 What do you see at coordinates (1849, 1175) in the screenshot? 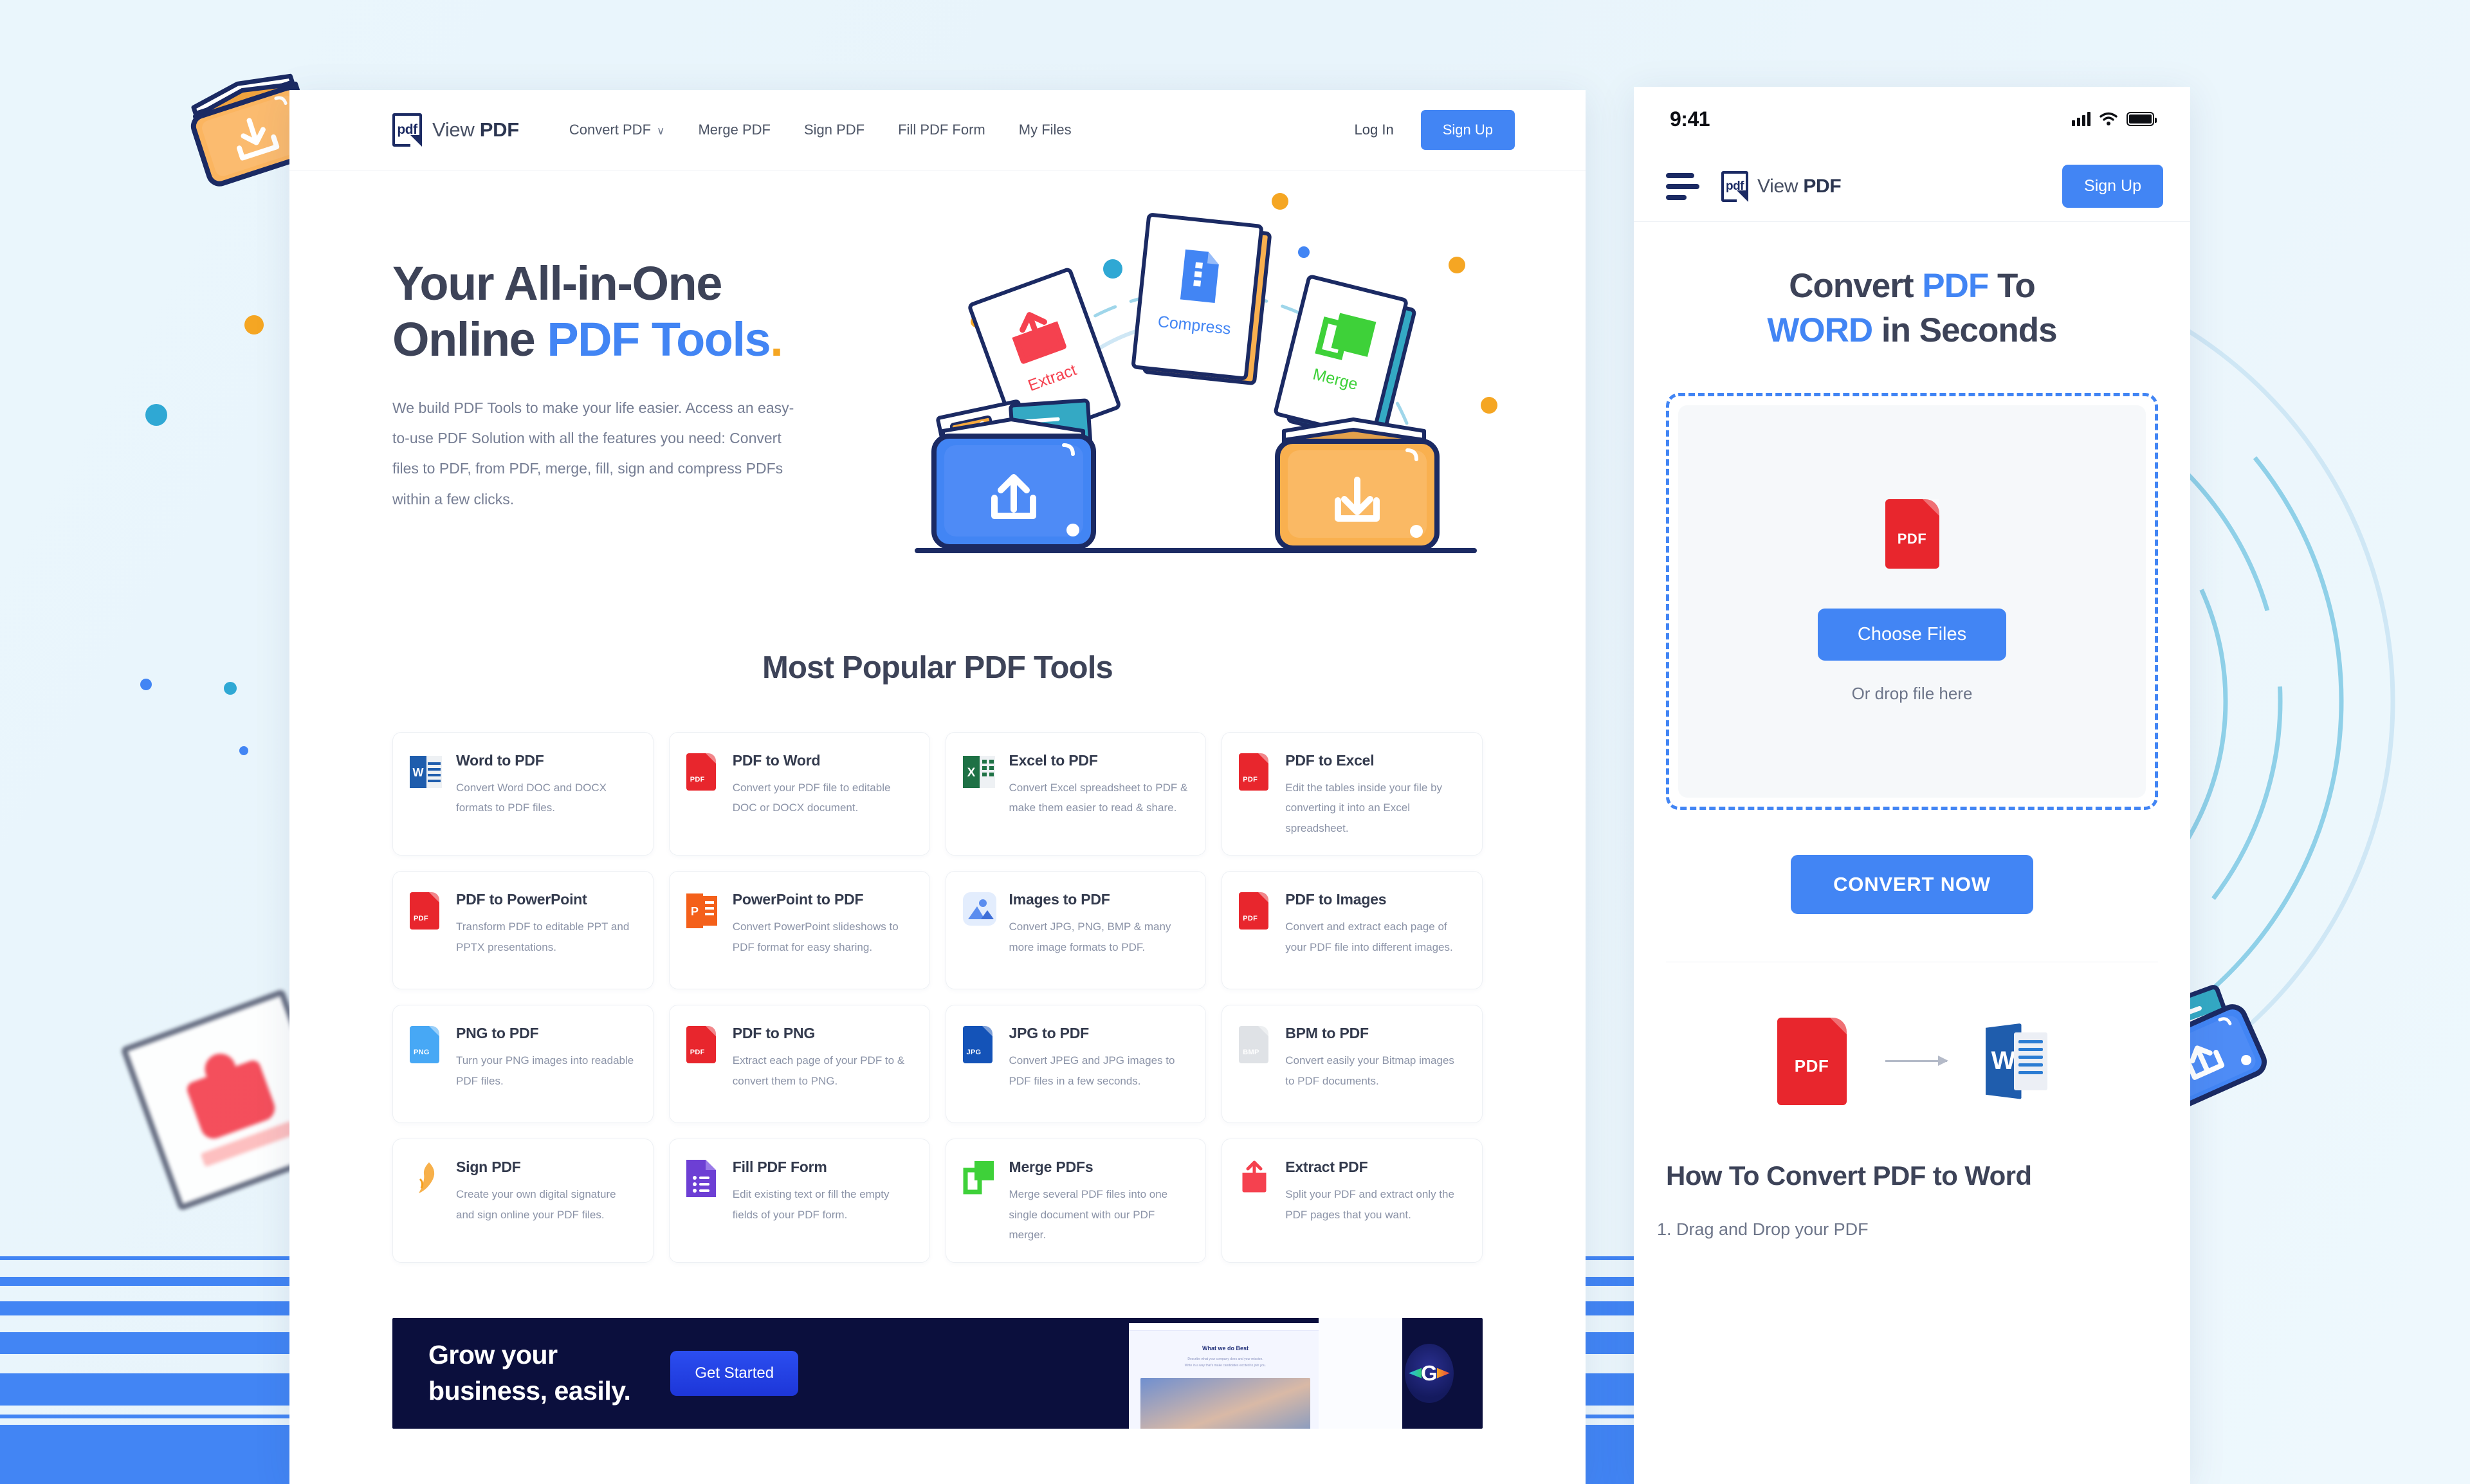
I see `how-to-title: How To Convert PDF to Word` at bounding box center [1849, 1175].